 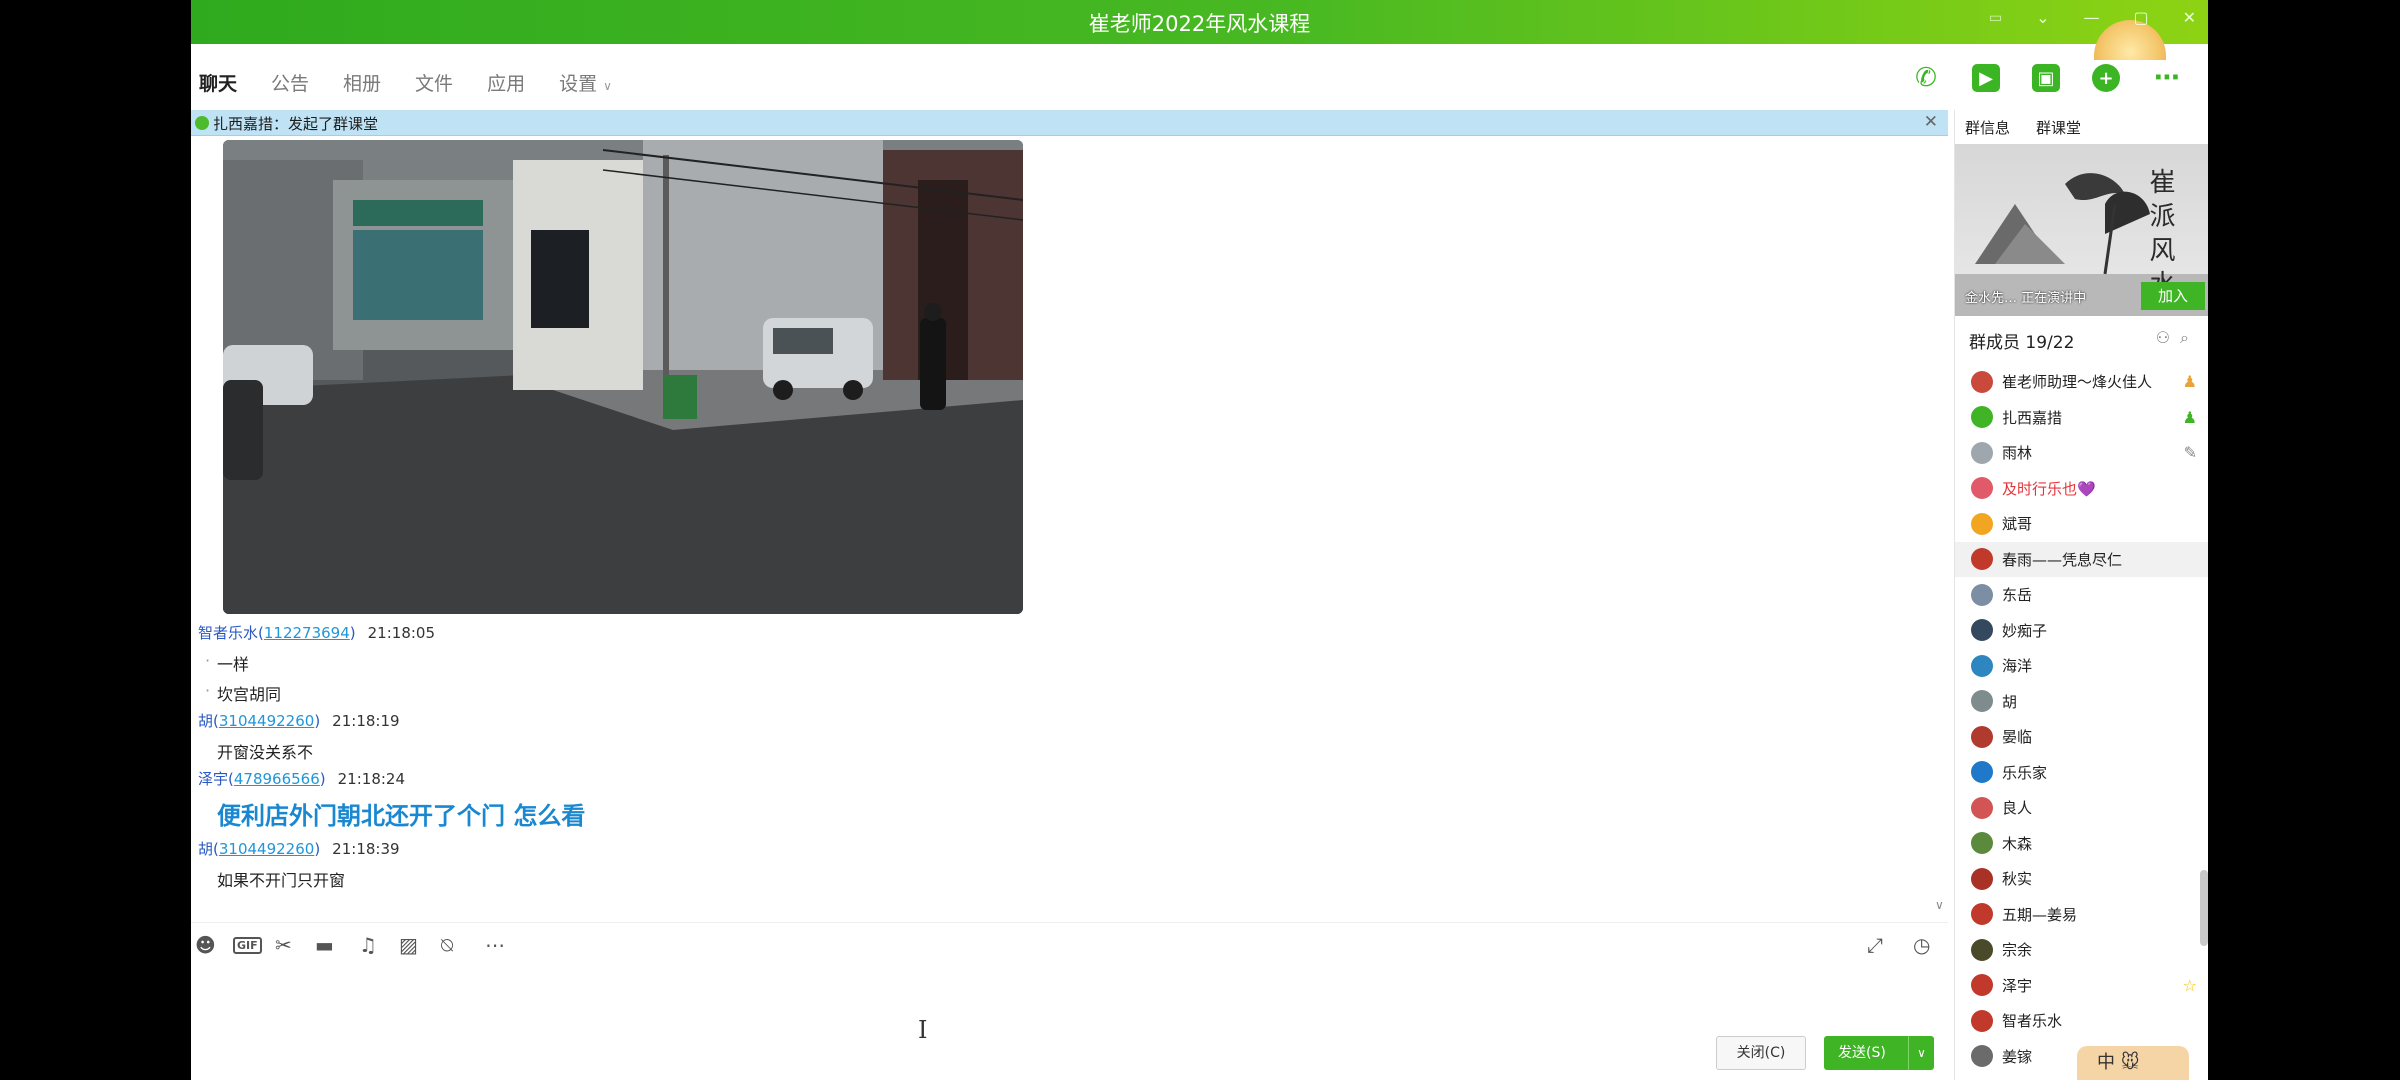 What do you see at coordinates (2081, 737) in the screenshot?
I see `member-item: 晏临` at bounding box center [2081, 737].